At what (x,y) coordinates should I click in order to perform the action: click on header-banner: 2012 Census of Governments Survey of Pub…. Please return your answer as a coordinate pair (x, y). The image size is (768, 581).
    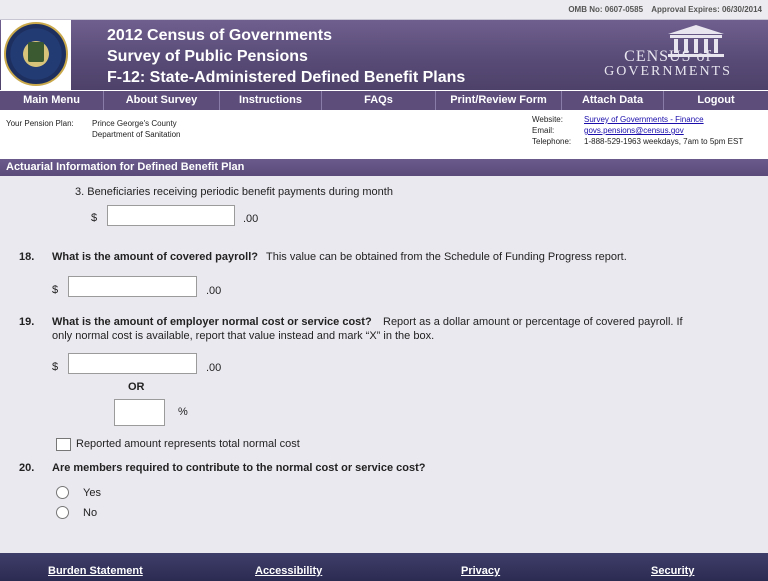
    Looking at the image, I should click on (384, 55).